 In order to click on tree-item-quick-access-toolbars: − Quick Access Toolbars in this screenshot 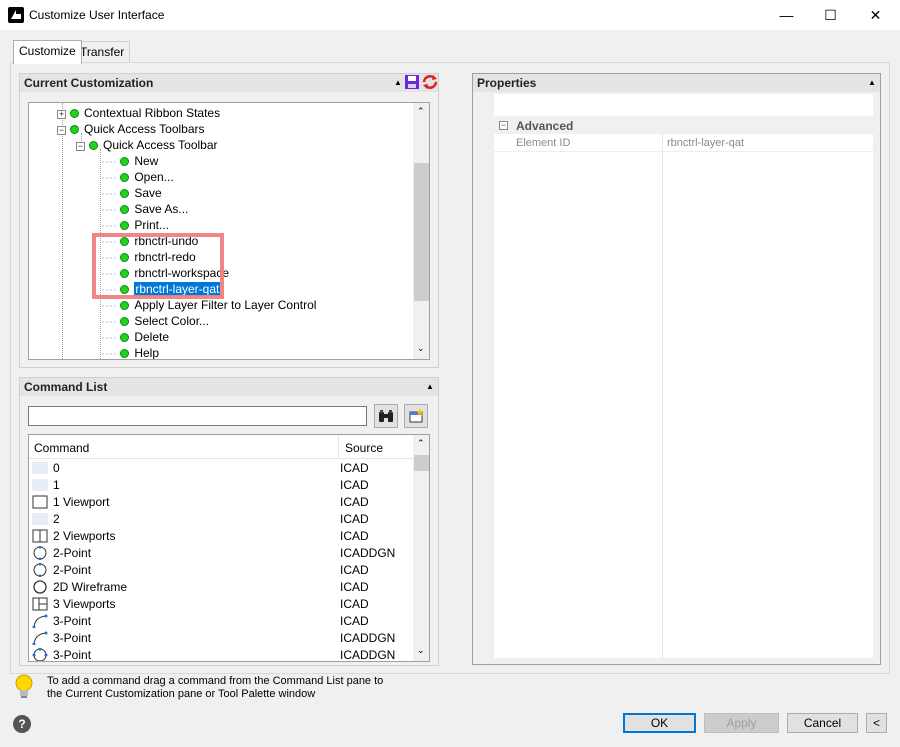, I will do `click(131, 129)`.